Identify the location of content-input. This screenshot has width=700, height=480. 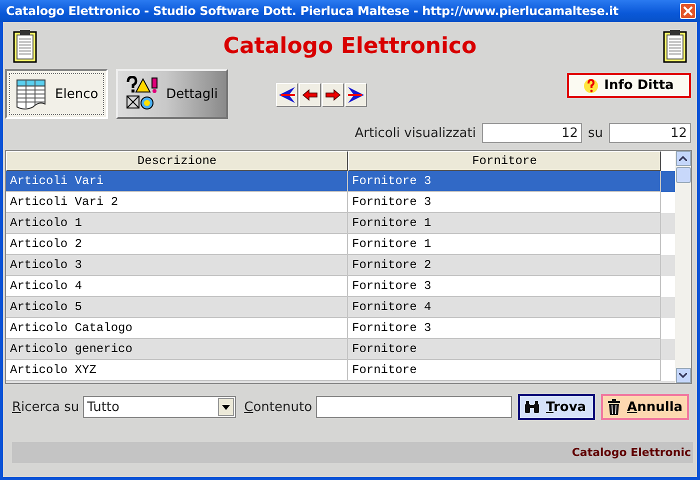
(414, 407).